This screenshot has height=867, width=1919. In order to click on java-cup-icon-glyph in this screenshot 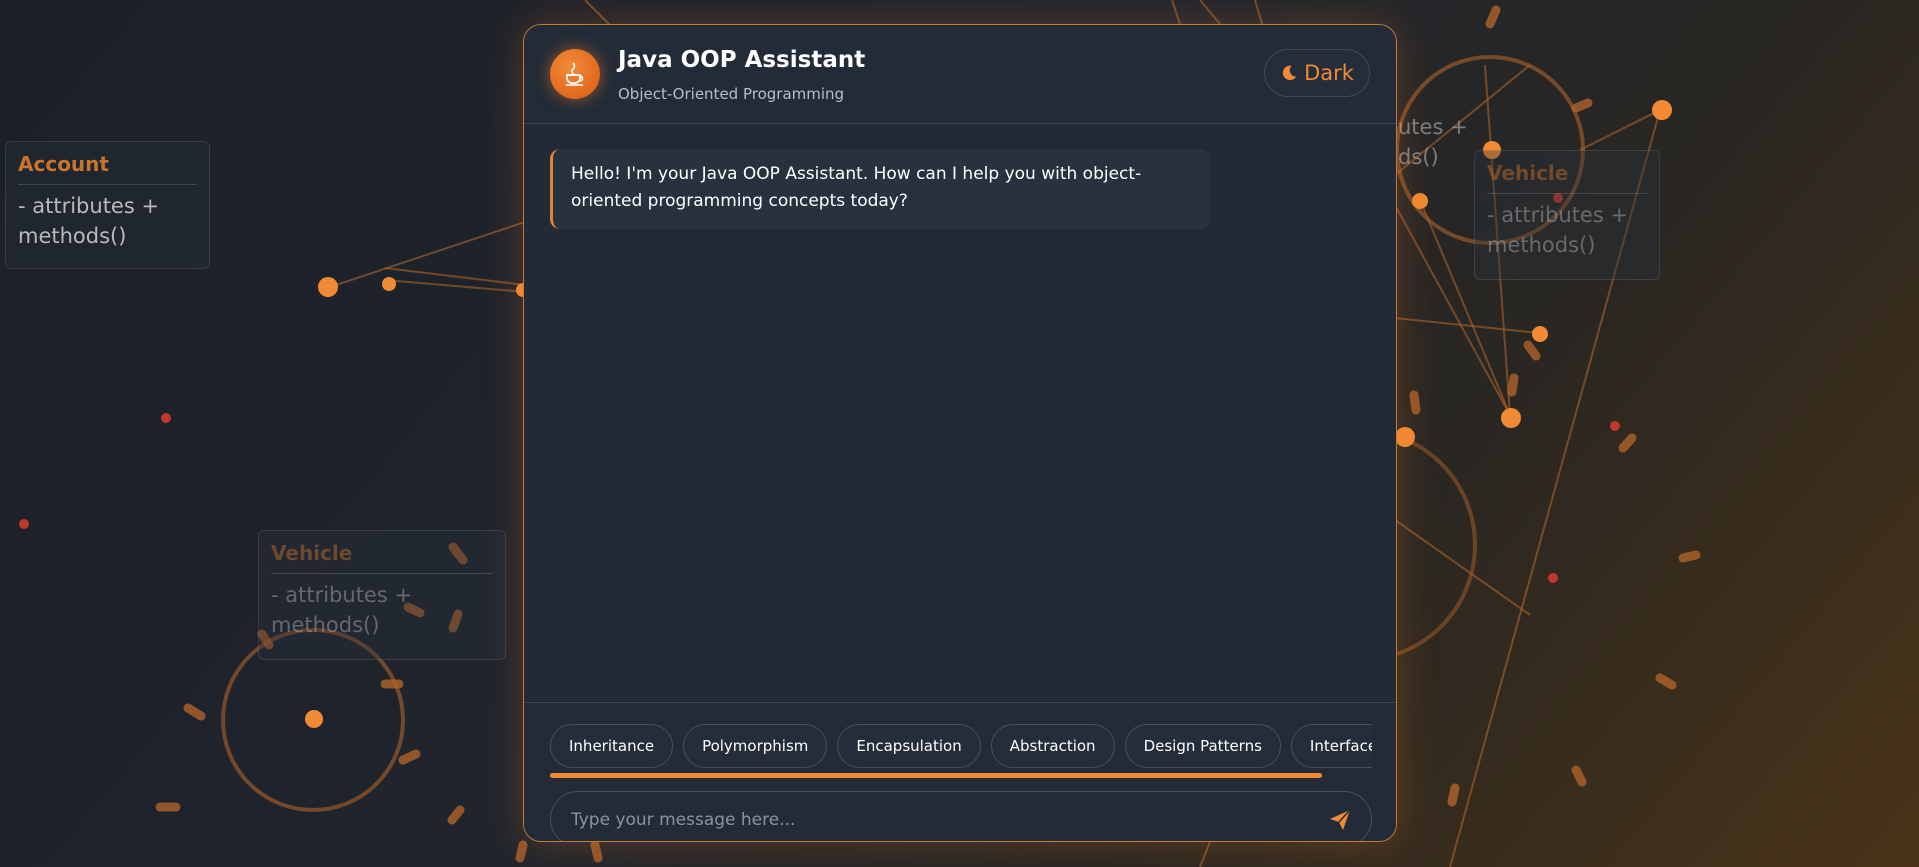, I will do `click(575, 74)`.